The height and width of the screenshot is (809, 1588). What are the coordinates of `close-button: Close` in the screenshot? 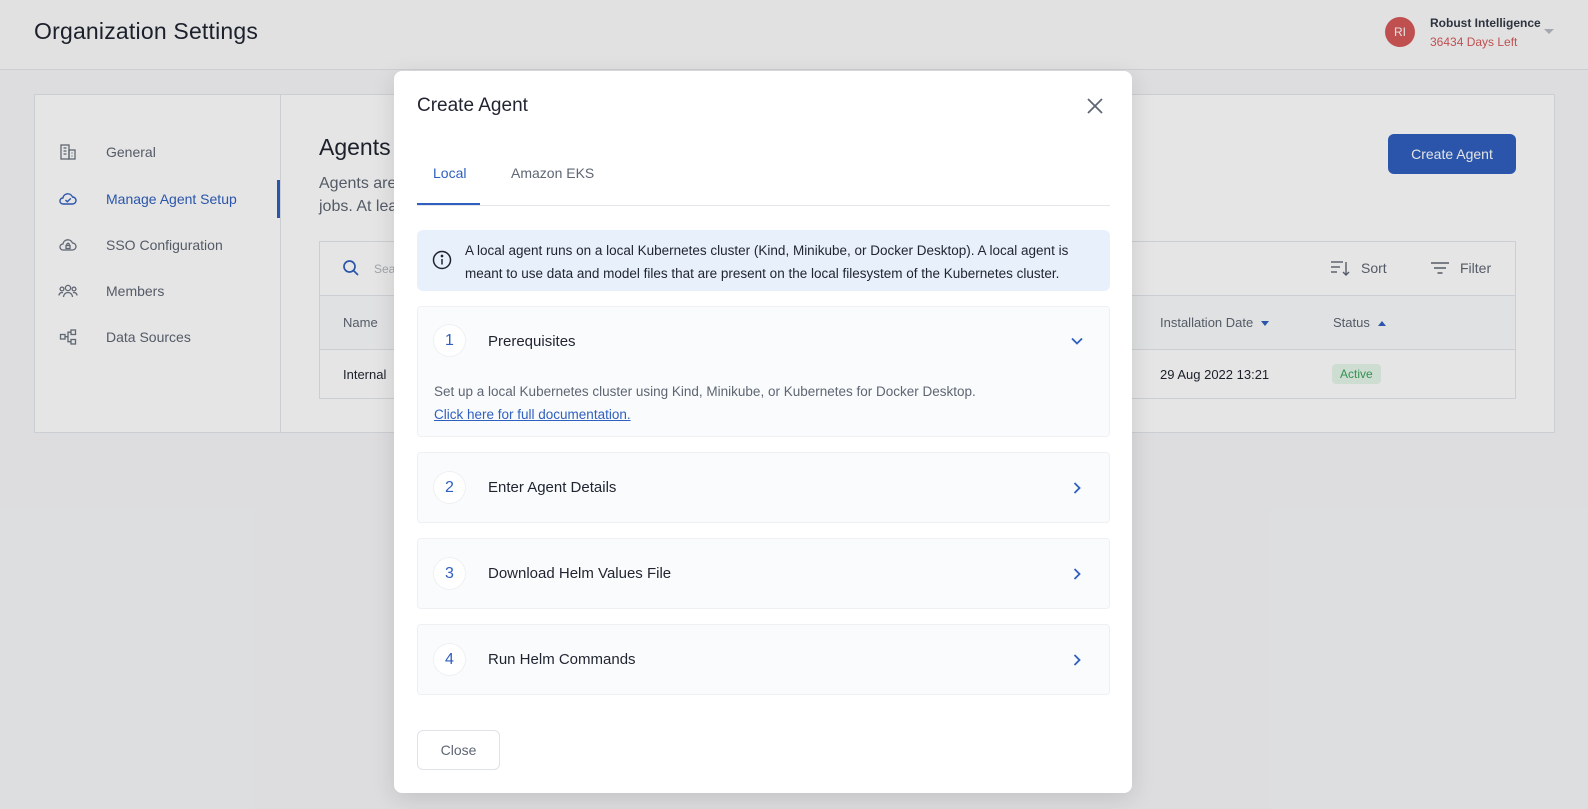 It's located at (458, 750).